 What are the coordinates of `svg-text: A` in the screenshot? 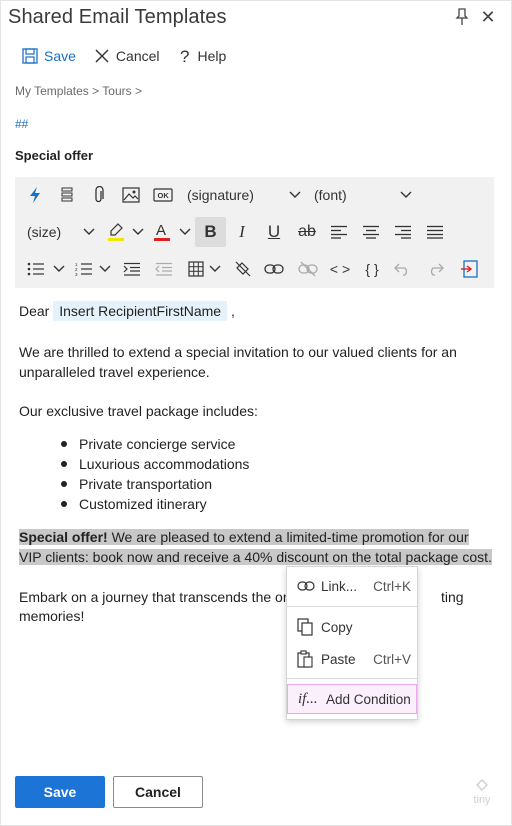 It's located at (161, 230).